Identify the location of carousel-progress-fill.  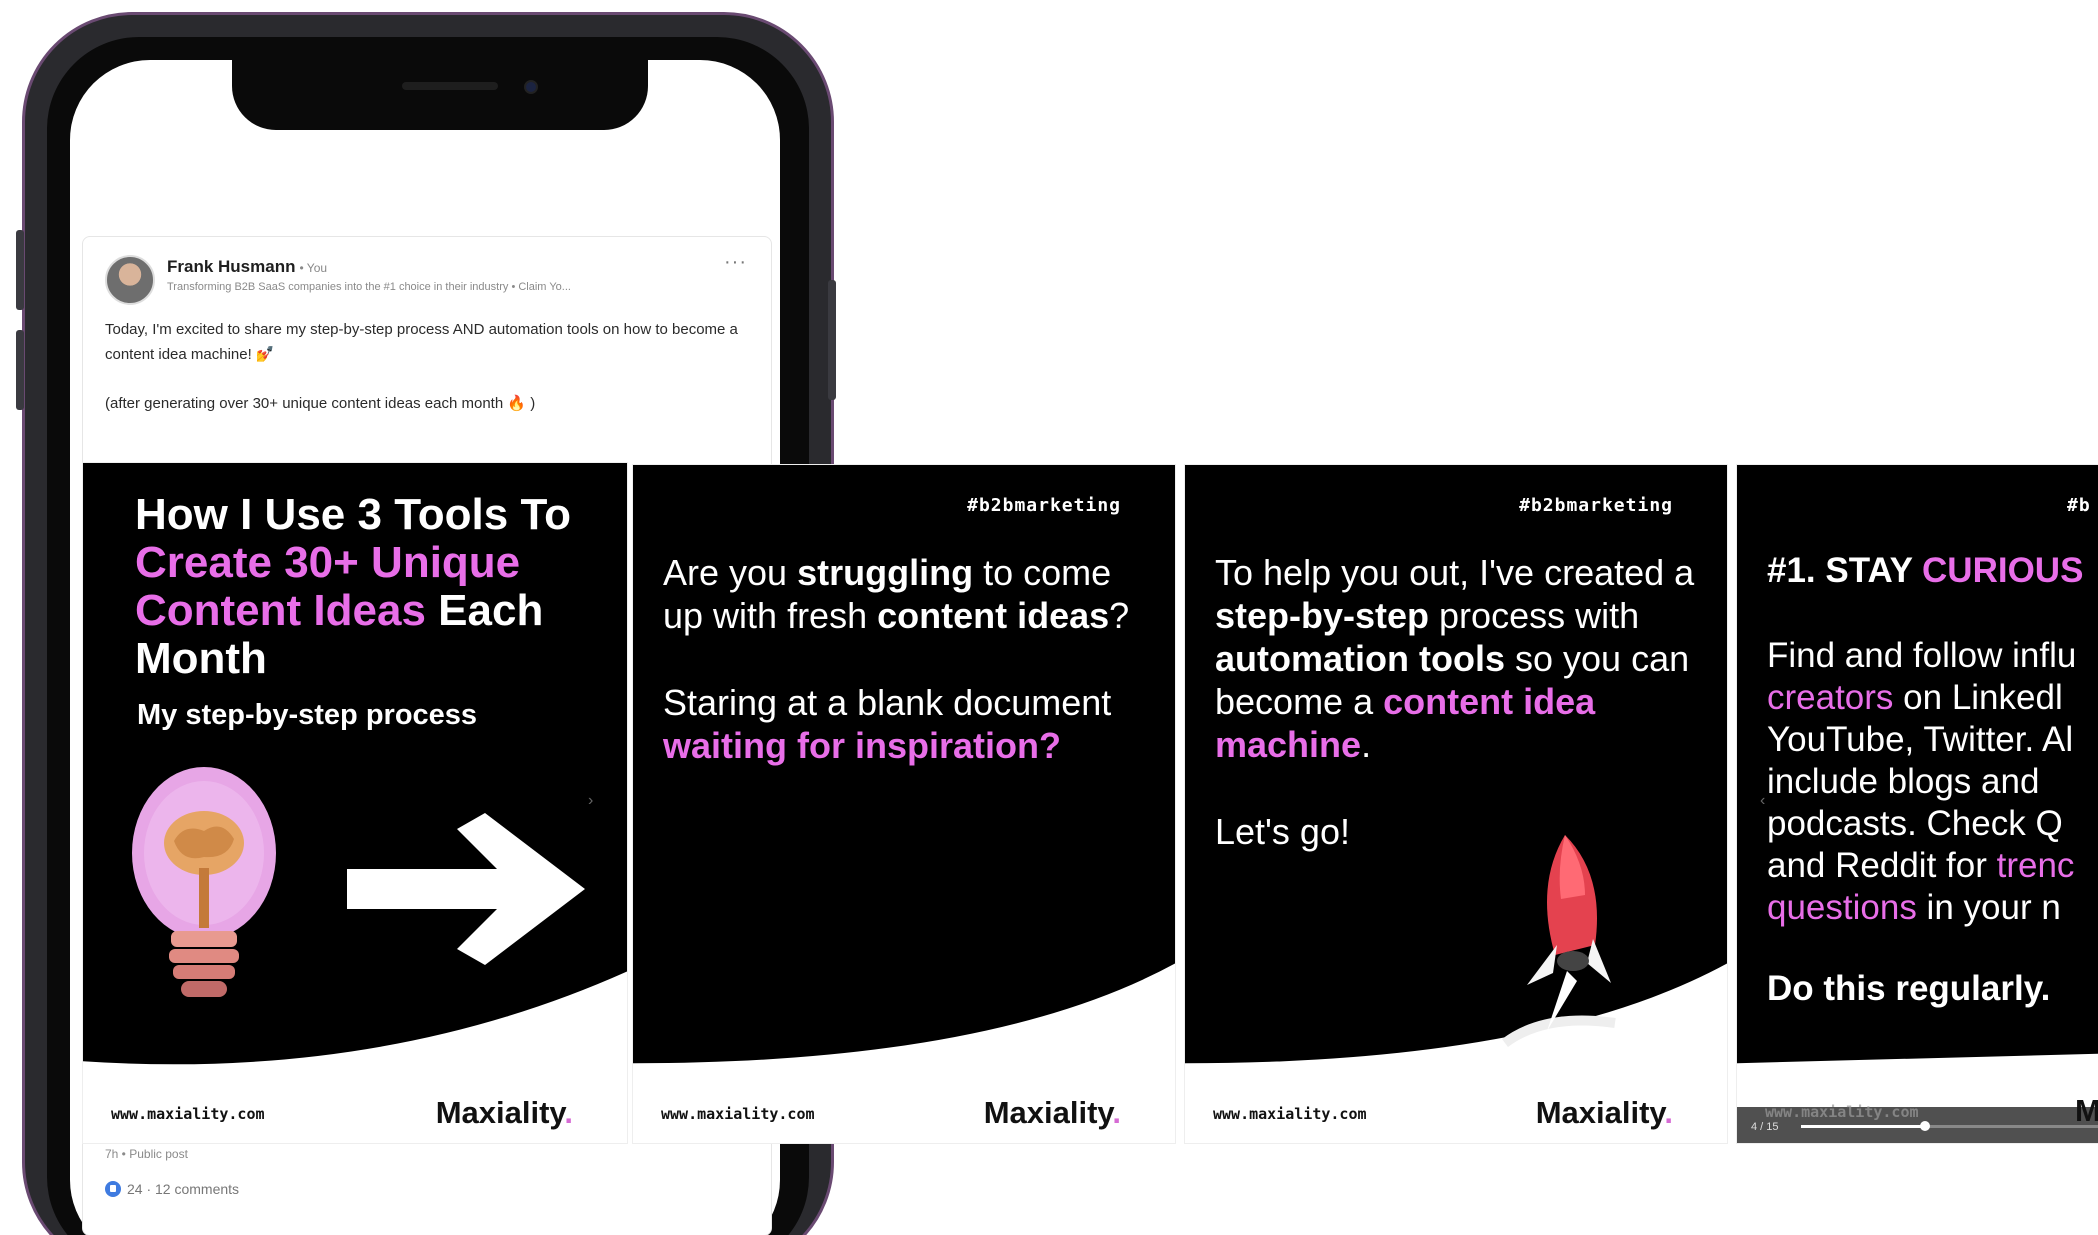
(1863, 1126).